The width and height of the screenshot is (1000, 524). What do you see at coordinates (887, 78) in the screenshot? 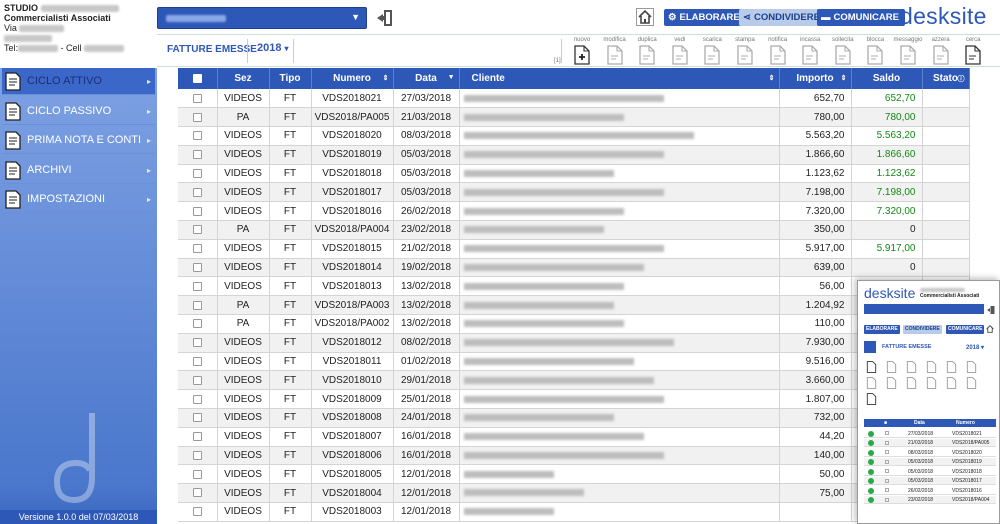
I see `column-saldo: Saldo` at bounding box center [887, 78].